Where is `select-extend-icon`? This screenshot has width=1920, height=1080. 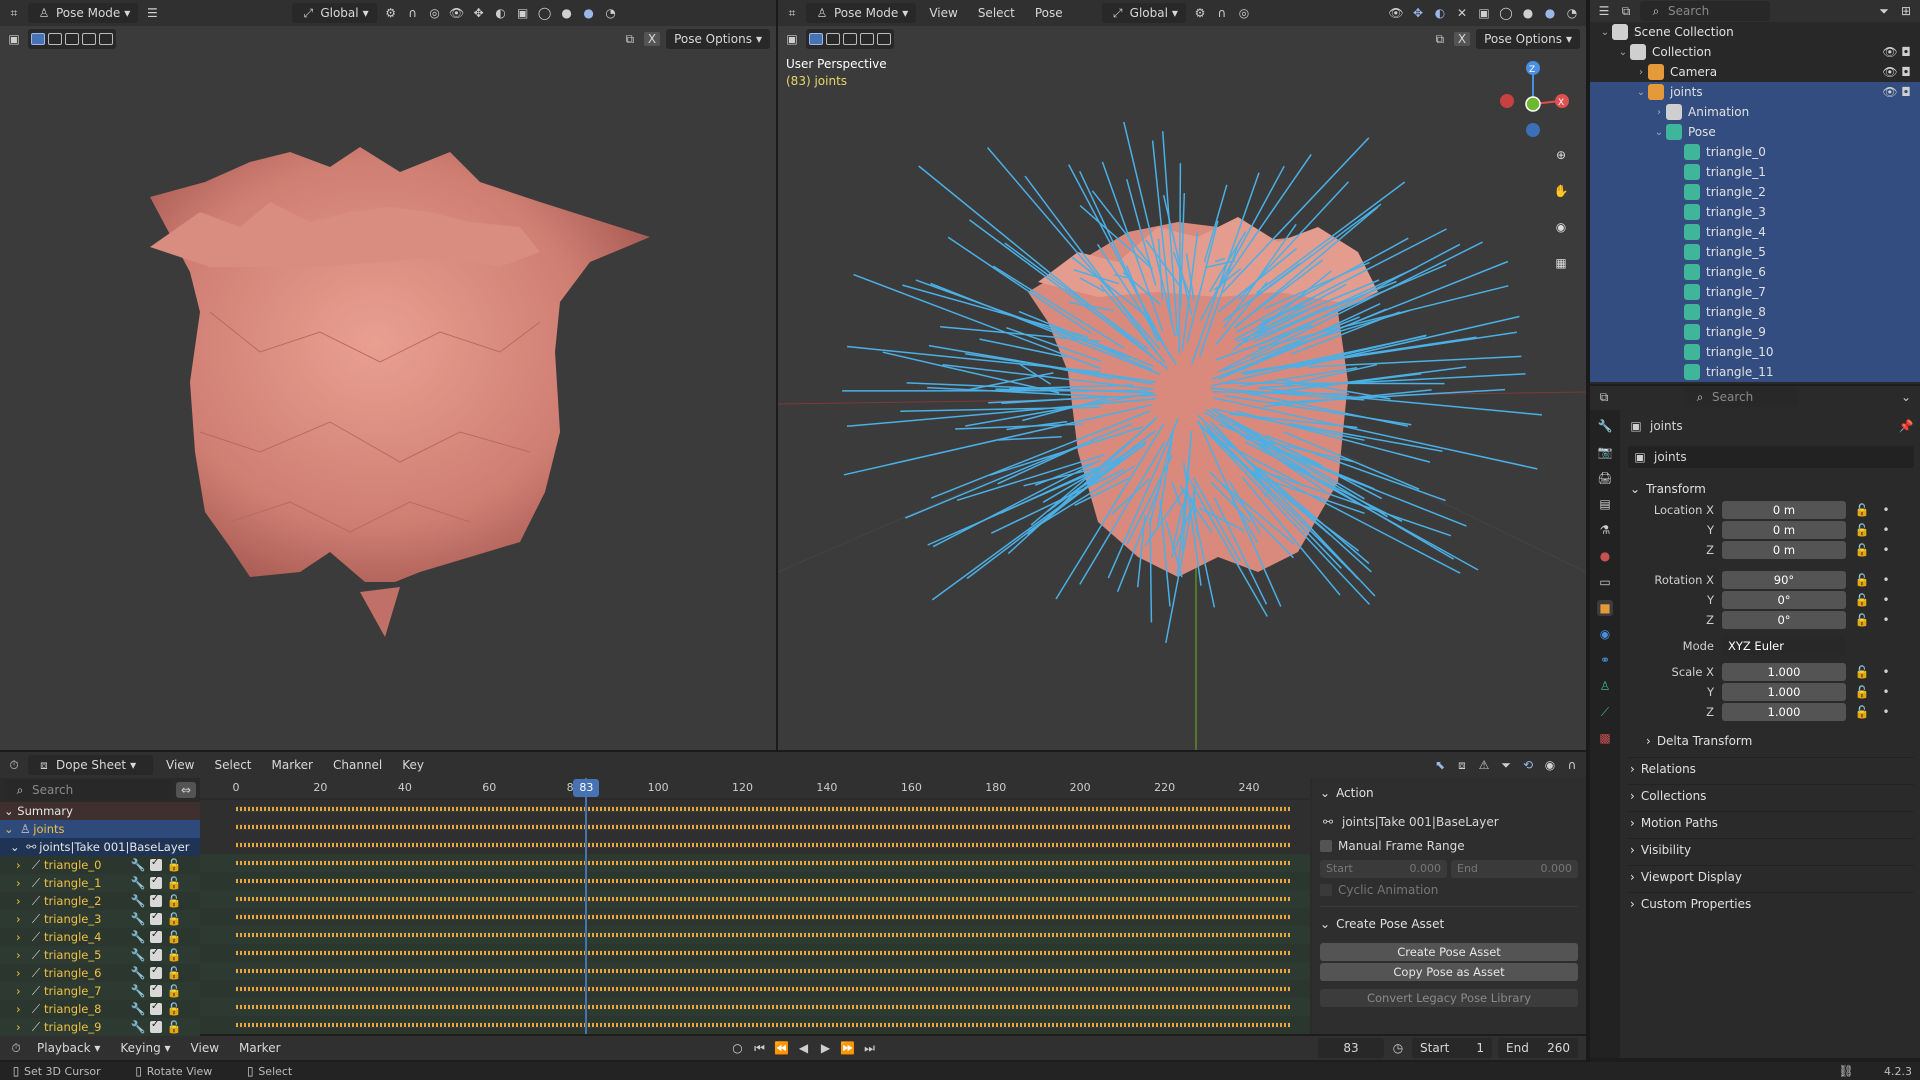
select-extend-icon is located at coordinates (55, 39).